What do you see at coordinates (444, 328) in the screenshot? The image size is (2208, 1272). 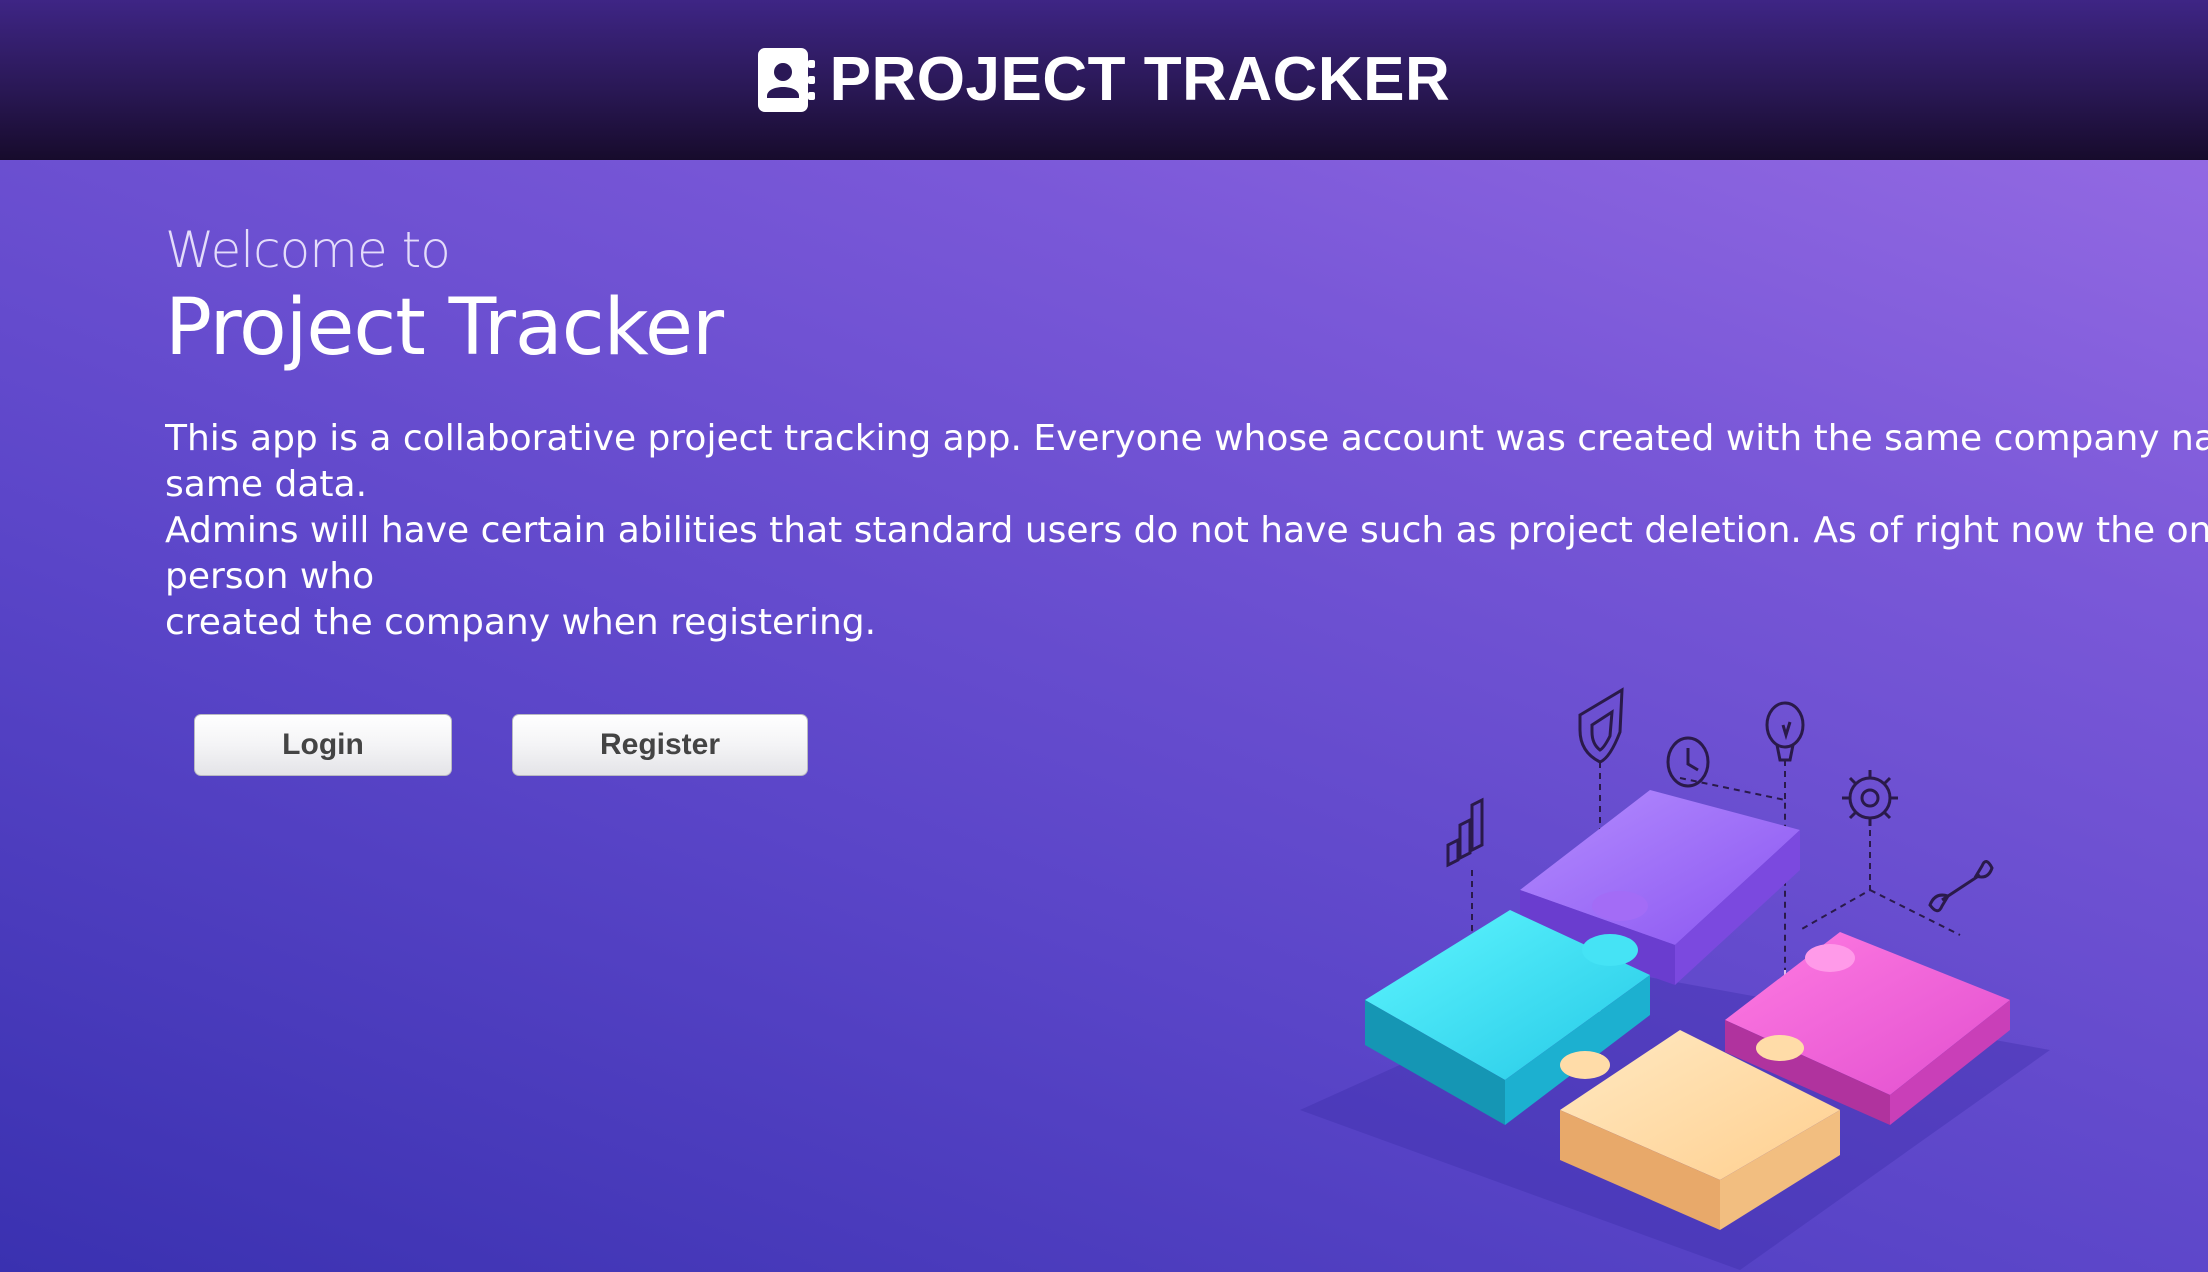 I see `page-title: Project Tracker` at bounding box center [444, 328].